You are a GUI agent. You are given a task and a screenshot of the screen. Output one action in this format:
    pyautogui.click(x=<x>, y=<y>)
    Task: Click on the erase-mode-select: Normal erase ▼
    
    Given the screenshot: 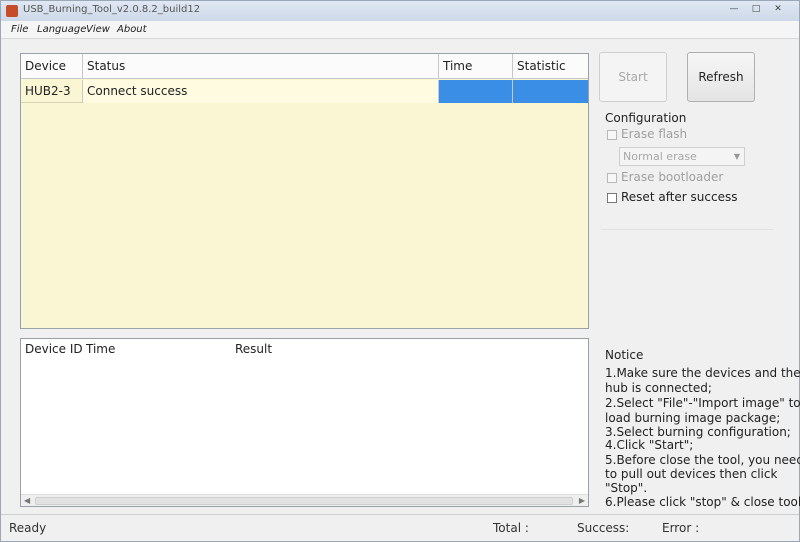 What is the action you would take?
    pyautogui.click(x=682, y=156)
    